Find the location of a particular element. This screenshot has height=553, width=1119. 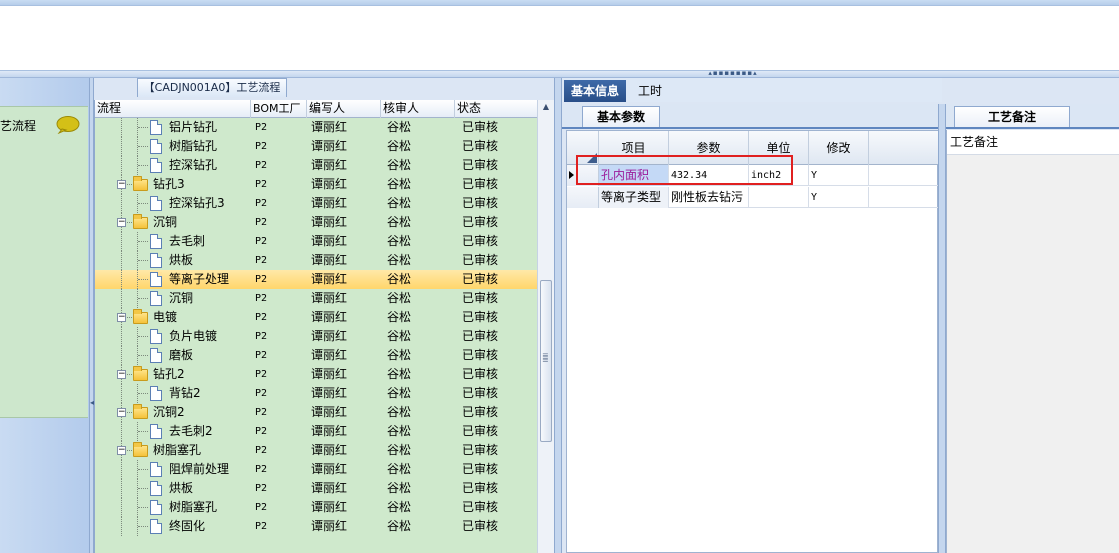

tree-node: 终固化 is located at coordinates (173, 526).